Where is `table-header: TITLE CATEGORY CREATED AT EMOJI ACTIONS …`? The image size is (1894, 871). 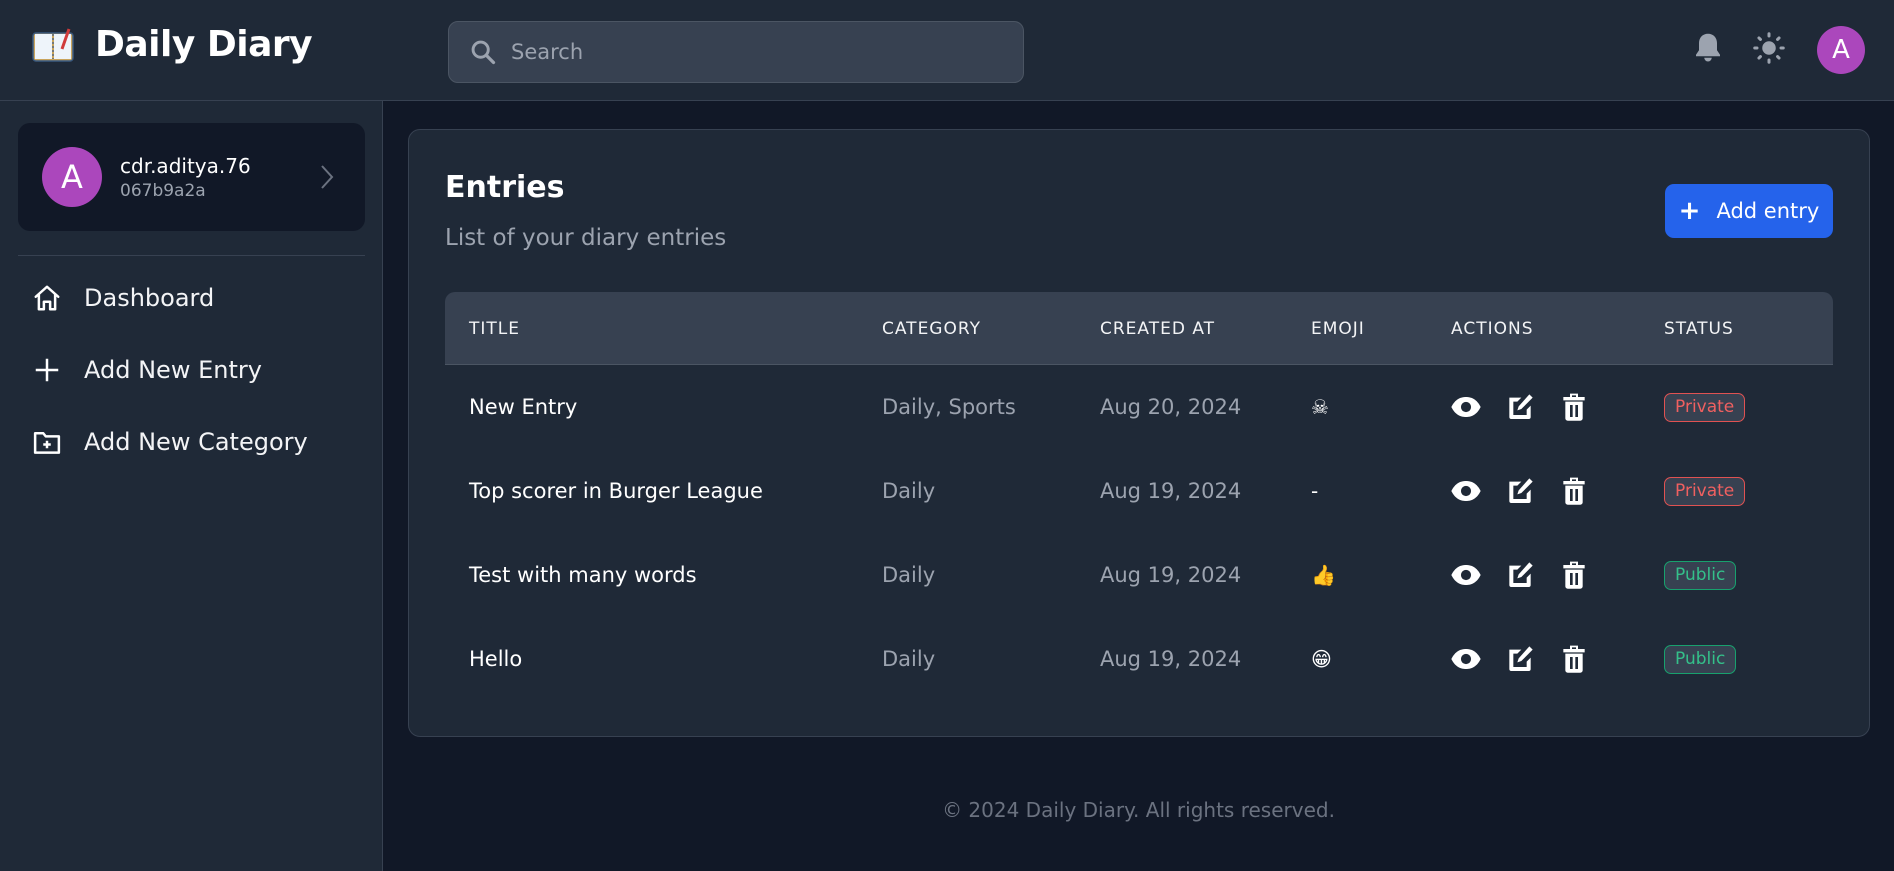 table-header: TITLE CATEGORY CREATED AT EMOJI ACTIONS … is located at coordinates (1139, 328).